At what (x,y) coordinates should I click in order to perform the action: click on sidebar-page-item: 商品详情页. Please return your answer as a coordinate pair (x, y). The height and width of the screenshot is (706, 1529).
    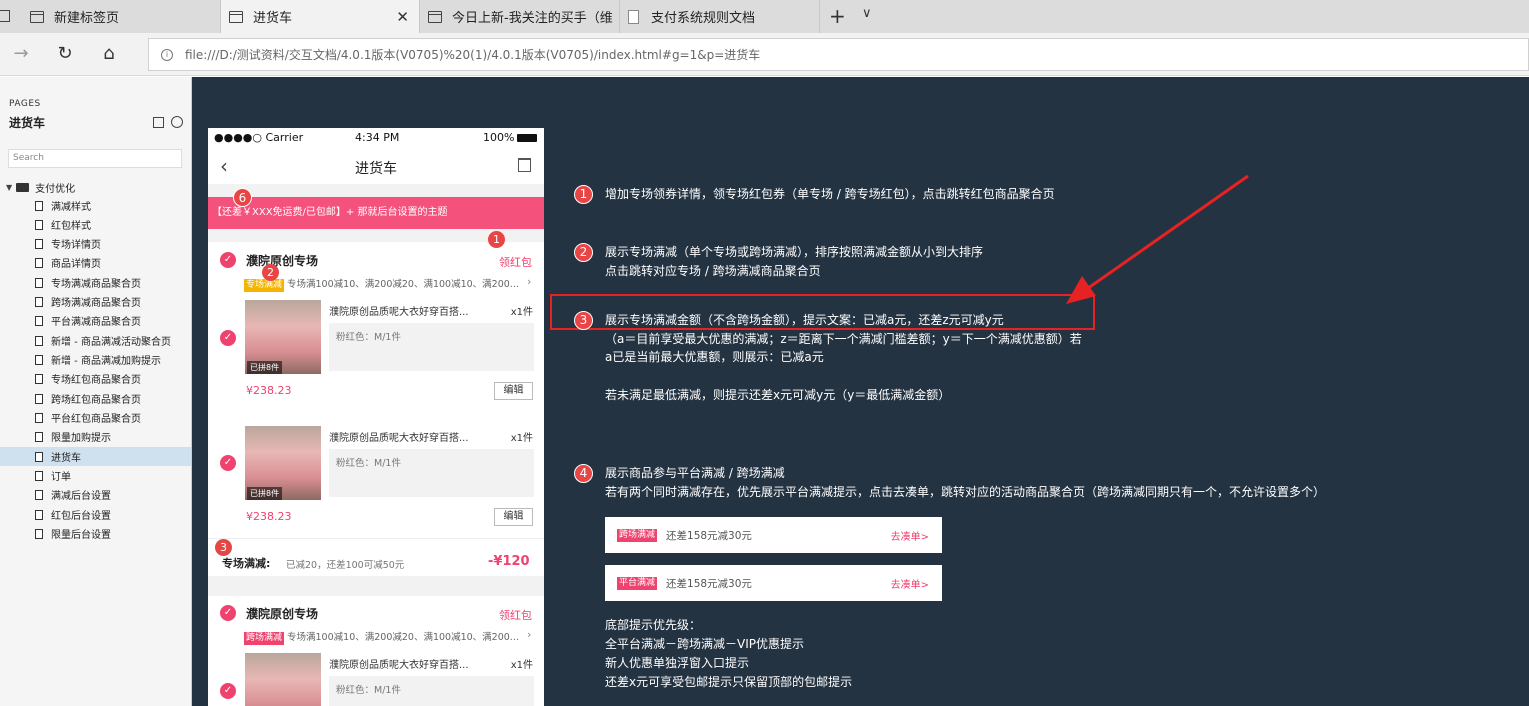
    Looking at the image, I should click on (95, 262).